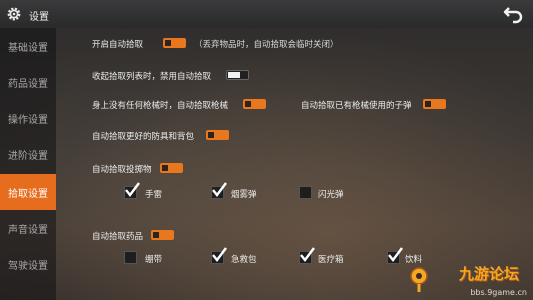 The width and height of the screenshot is (533, 300). I want to click on no-gun-label: 身上没有任何枪械时，自动拾取枪械, so click(160, 106).